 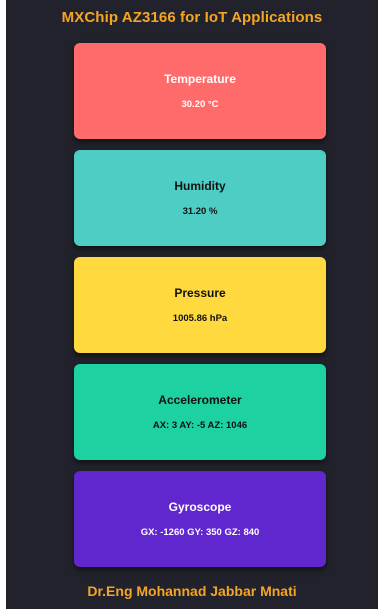 What do you see at coordinates (200, 400) in the screenshot?
I see `accelerometer-label: Accelerometer` at bounding box center [200, 400].